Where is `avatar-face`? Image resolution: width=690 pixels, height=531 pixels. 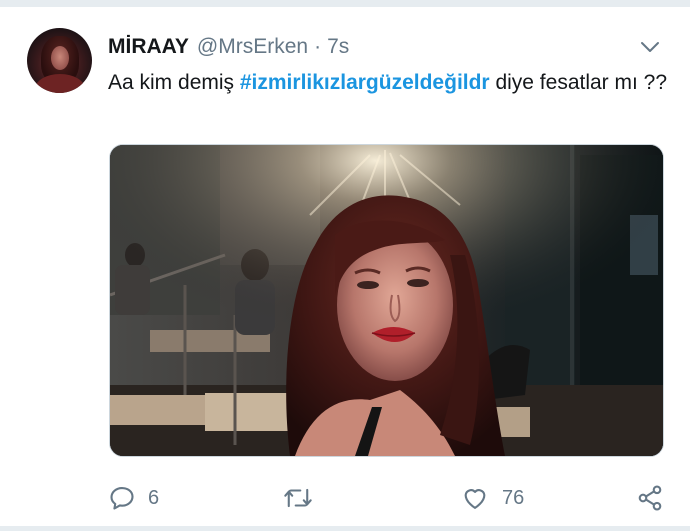
avatar-face is located at coordinates (60, 58).